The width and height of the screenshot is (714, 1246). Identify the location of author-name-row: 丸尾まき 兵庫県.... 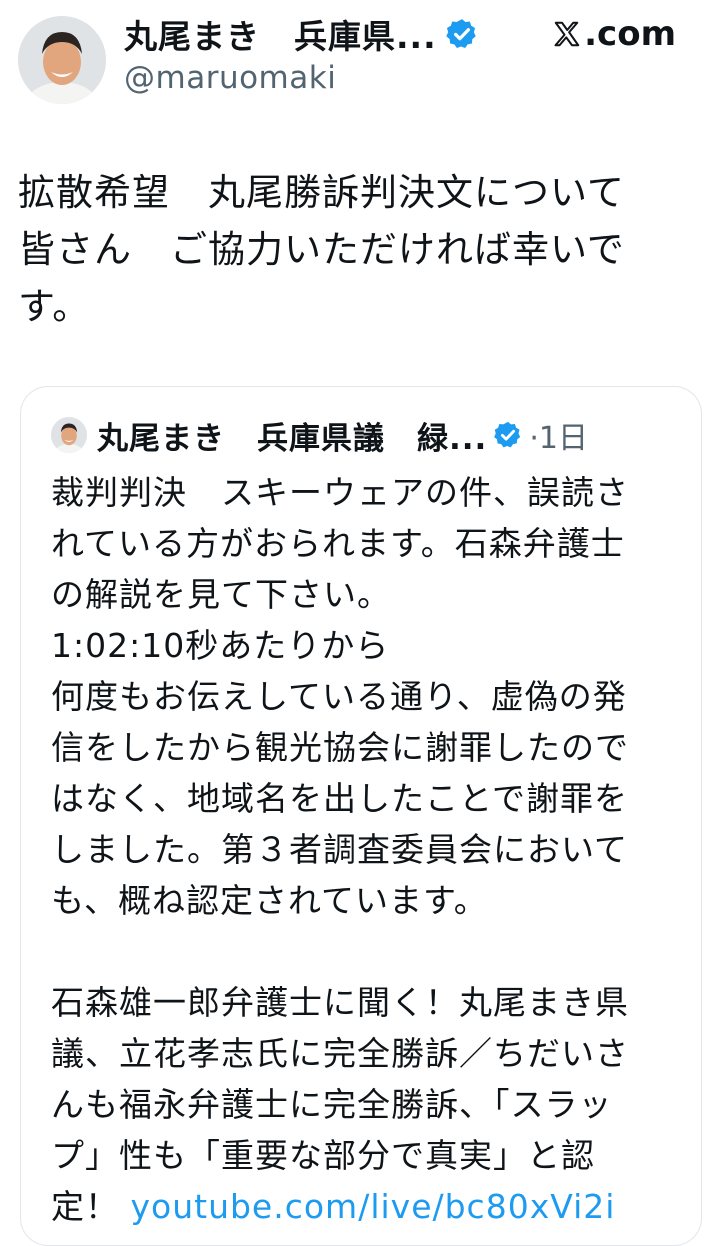
(301, 34).